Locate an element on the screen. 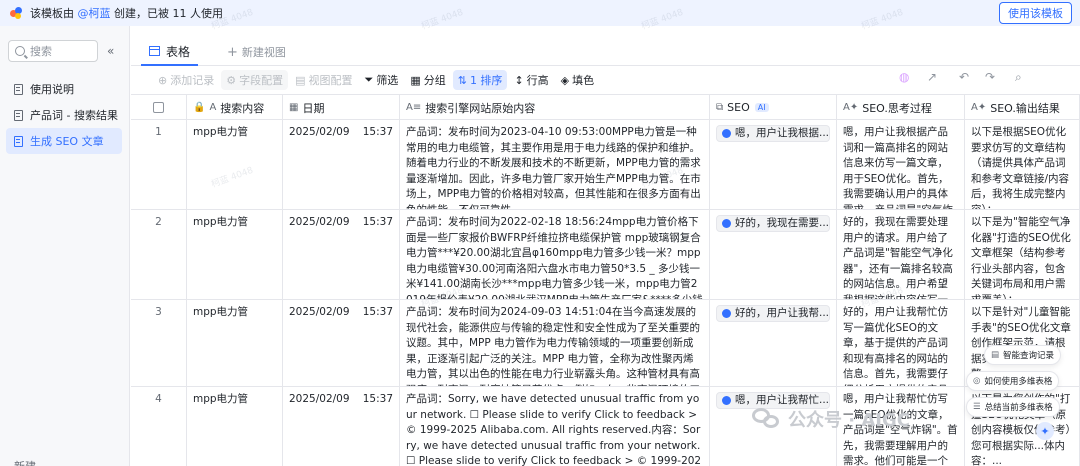 The height and width of the screenshot is (466, 1080). summary-button: ☰ 总结当前多维表格 is located at coordinates (1013, 407).